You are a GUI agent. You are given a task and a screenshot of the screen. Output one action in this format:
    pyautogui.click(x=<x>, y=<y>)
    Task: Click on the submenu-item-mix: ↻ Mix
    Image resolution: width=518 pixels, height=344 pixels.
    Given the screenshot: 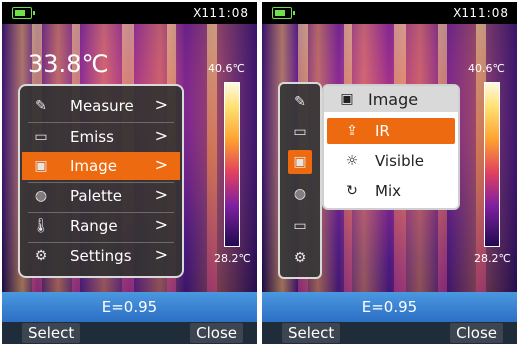 What is the action you would take?
    pyautogui.click(x=391, y=191)
    